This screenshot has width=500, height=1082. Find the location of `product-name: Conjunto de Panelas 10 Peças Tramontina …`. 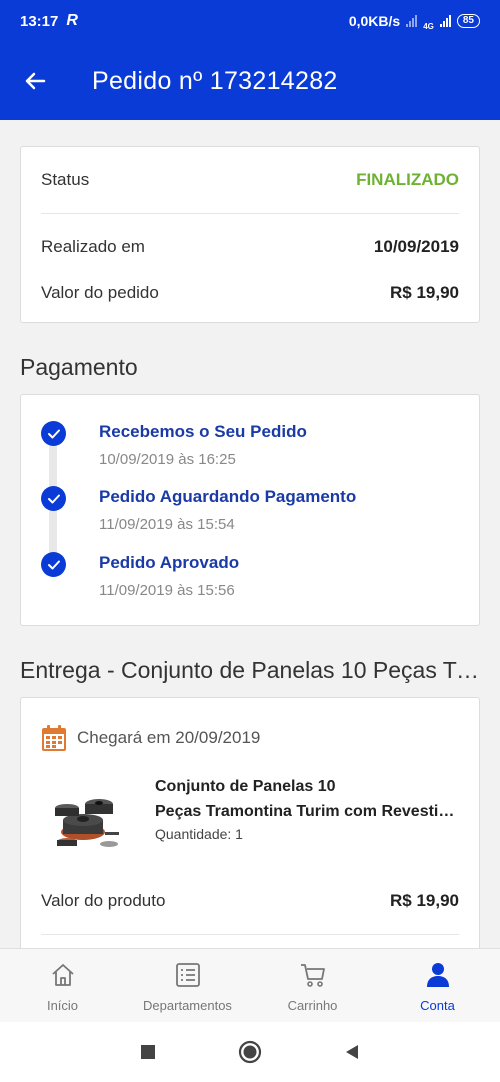

product-name: Conjunto de Panelas 10 Peças Tramontina … is located at coordinates (310, 799).